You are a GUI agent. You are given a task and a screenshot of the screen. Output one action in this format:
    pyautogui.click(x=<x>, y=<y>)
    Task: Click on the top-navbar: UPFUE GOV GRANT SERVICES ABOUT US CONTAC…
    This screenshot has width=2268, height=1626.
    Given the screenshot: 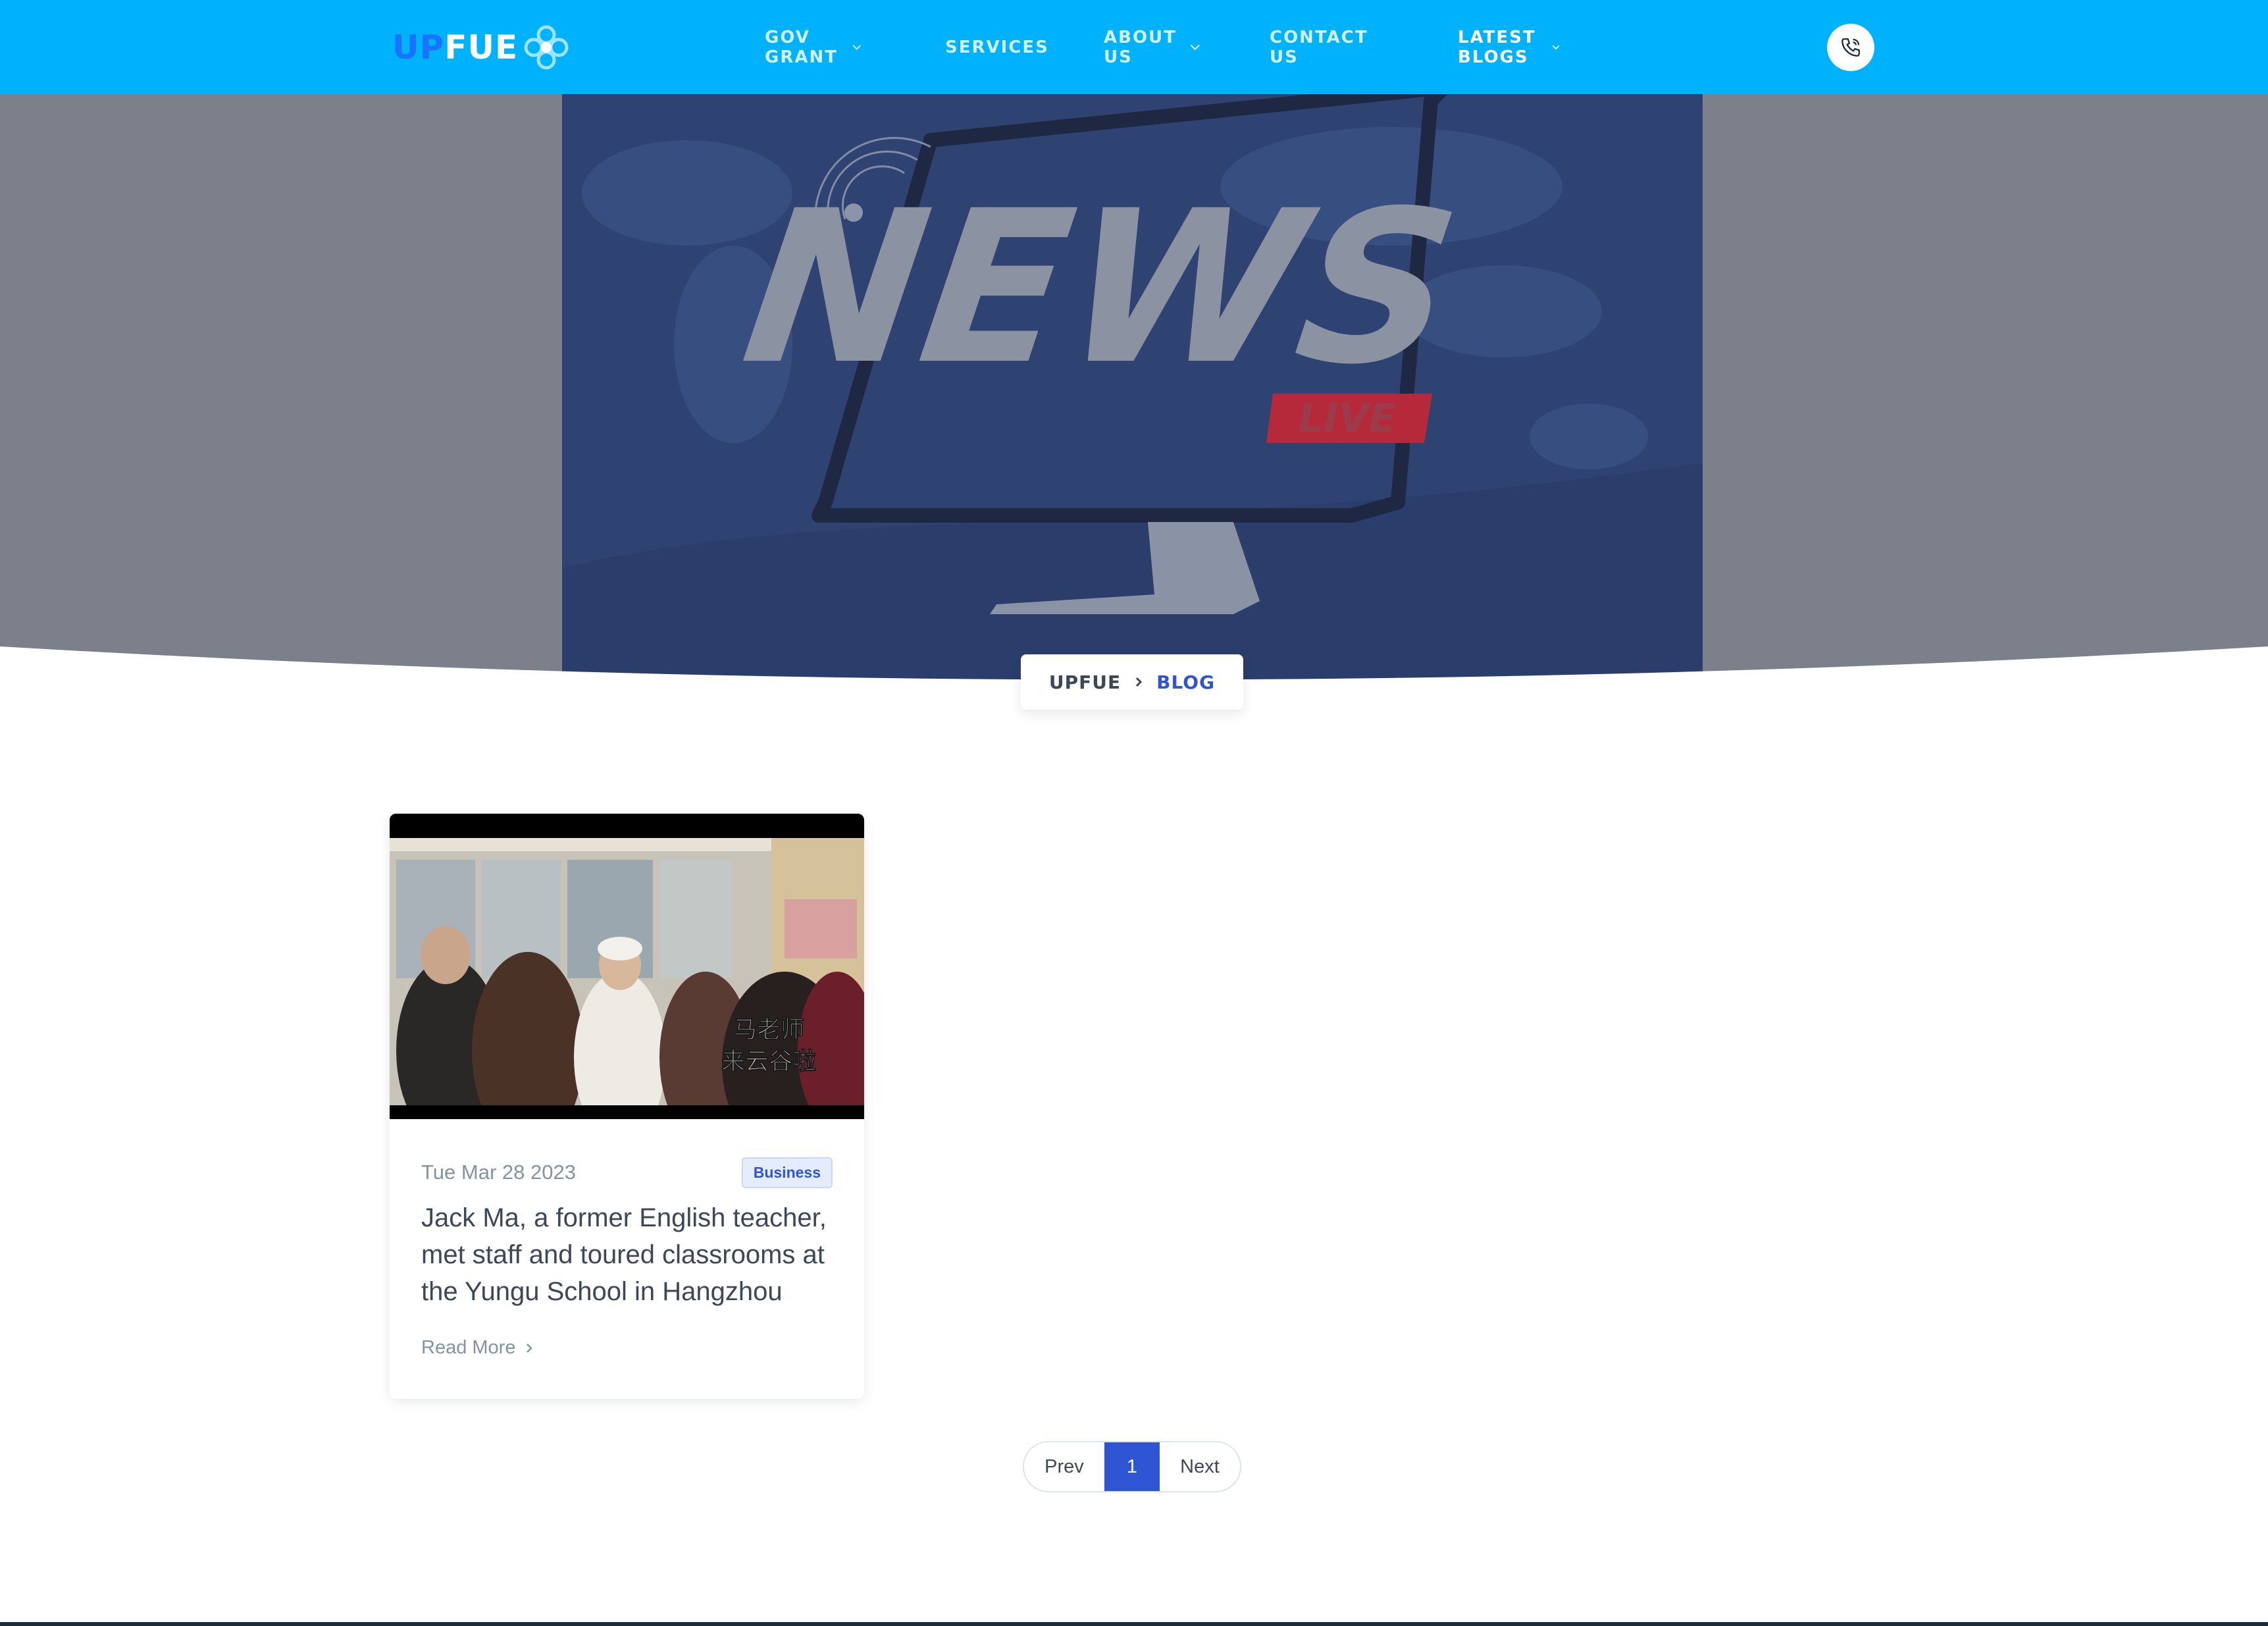 What is the action you would take?
    pyautogui.click(x=1134, y=47)
    